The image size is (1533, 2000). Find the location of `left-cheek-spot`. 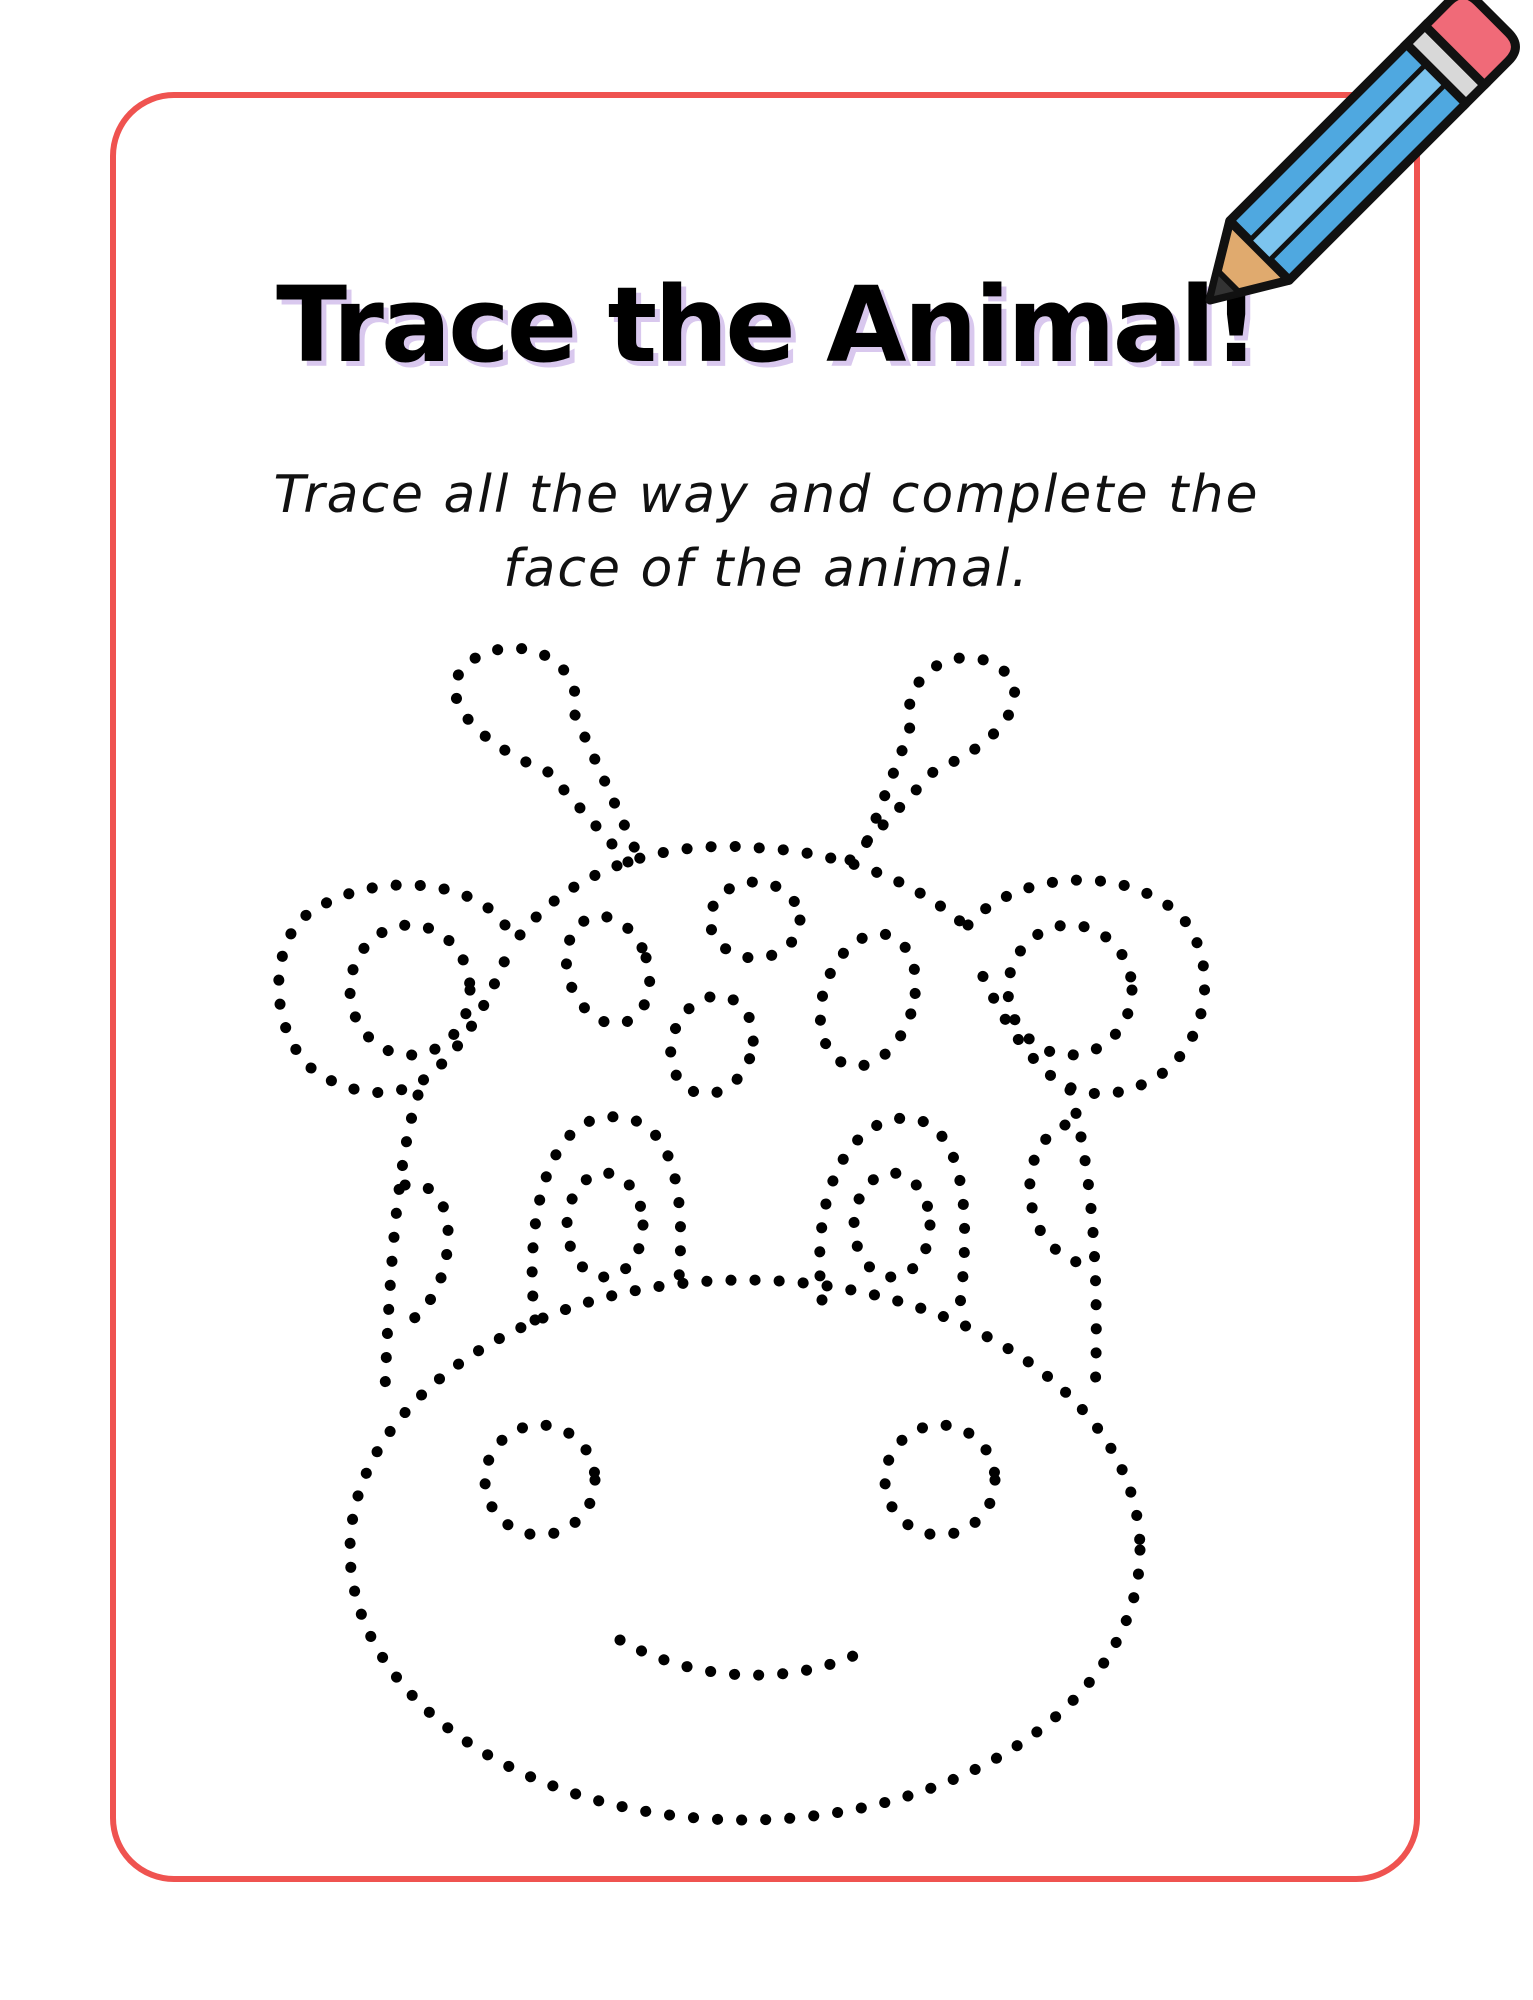

left-cheek-spot is located at coordinates (421, 1257).